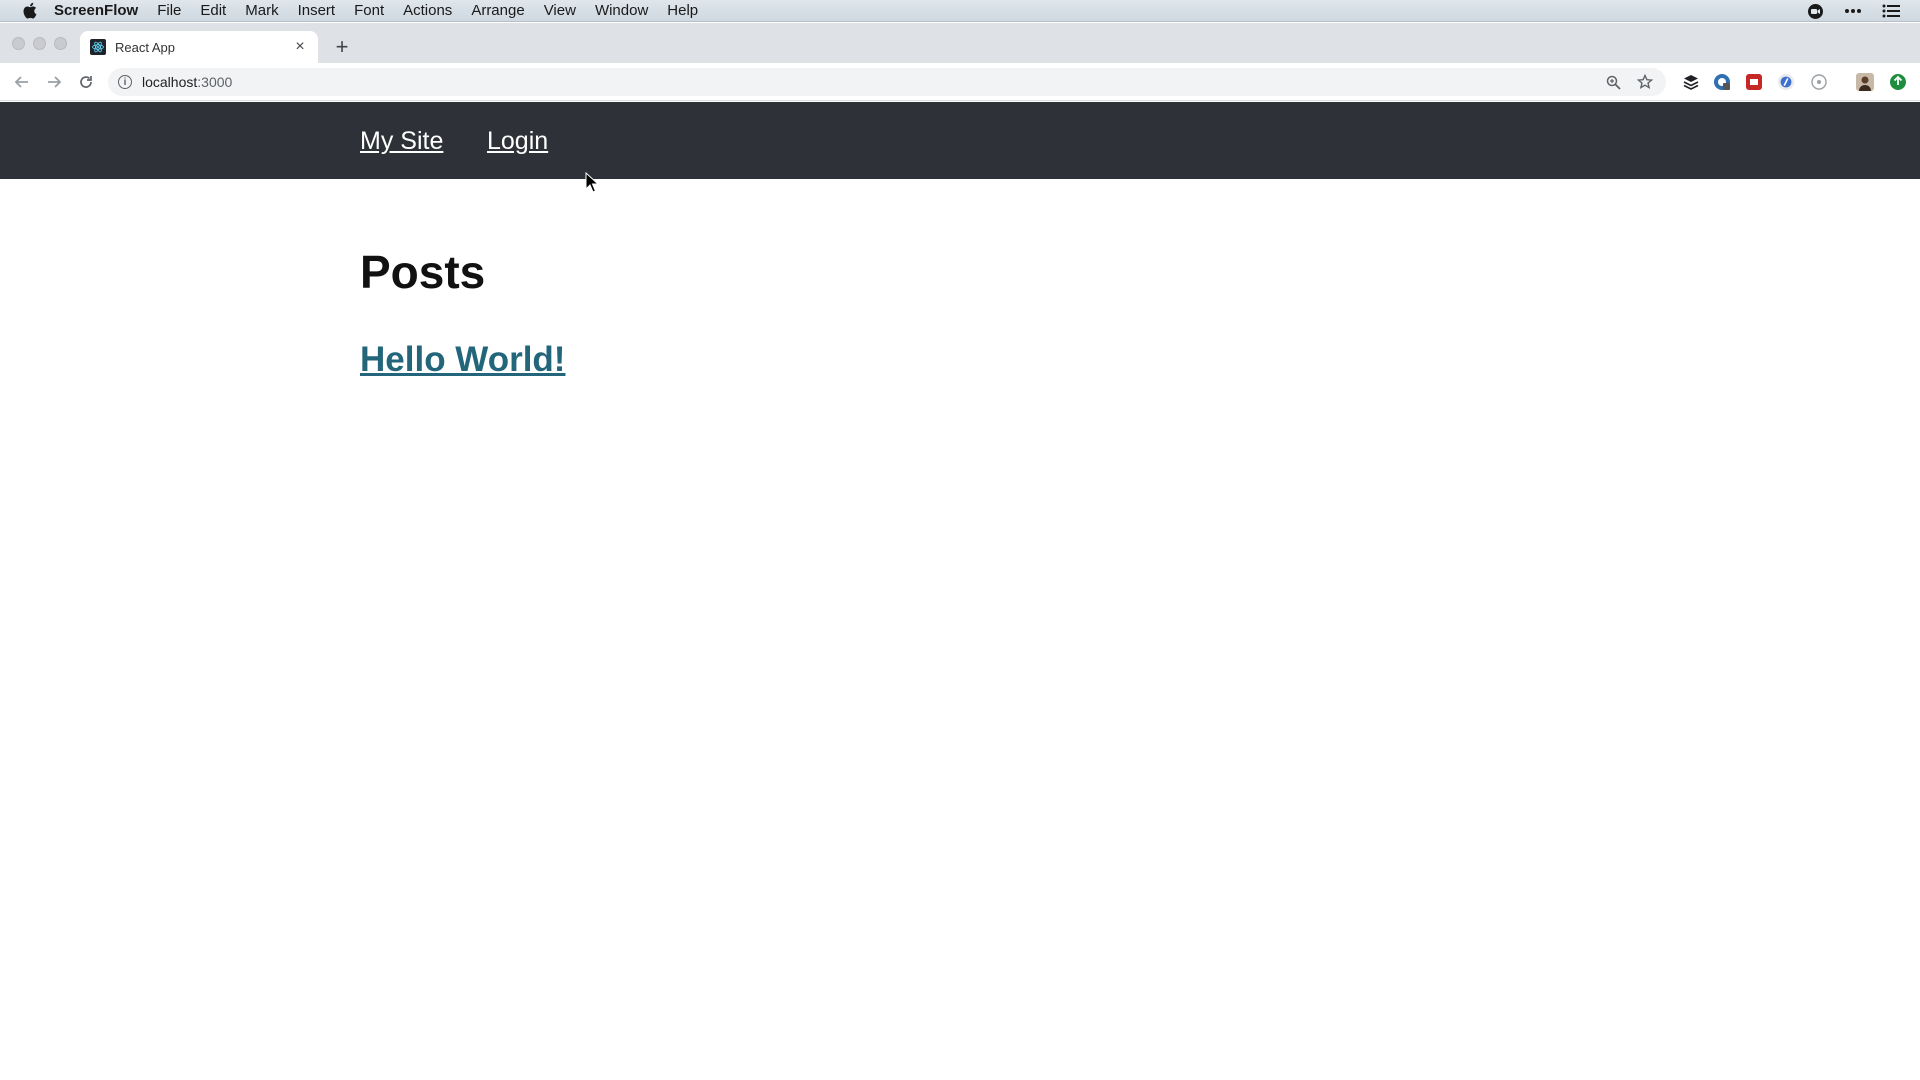 The width and height of the screenshot is (1920, 1080). I want to click on menu-actions: Actions, so click(427, 10).